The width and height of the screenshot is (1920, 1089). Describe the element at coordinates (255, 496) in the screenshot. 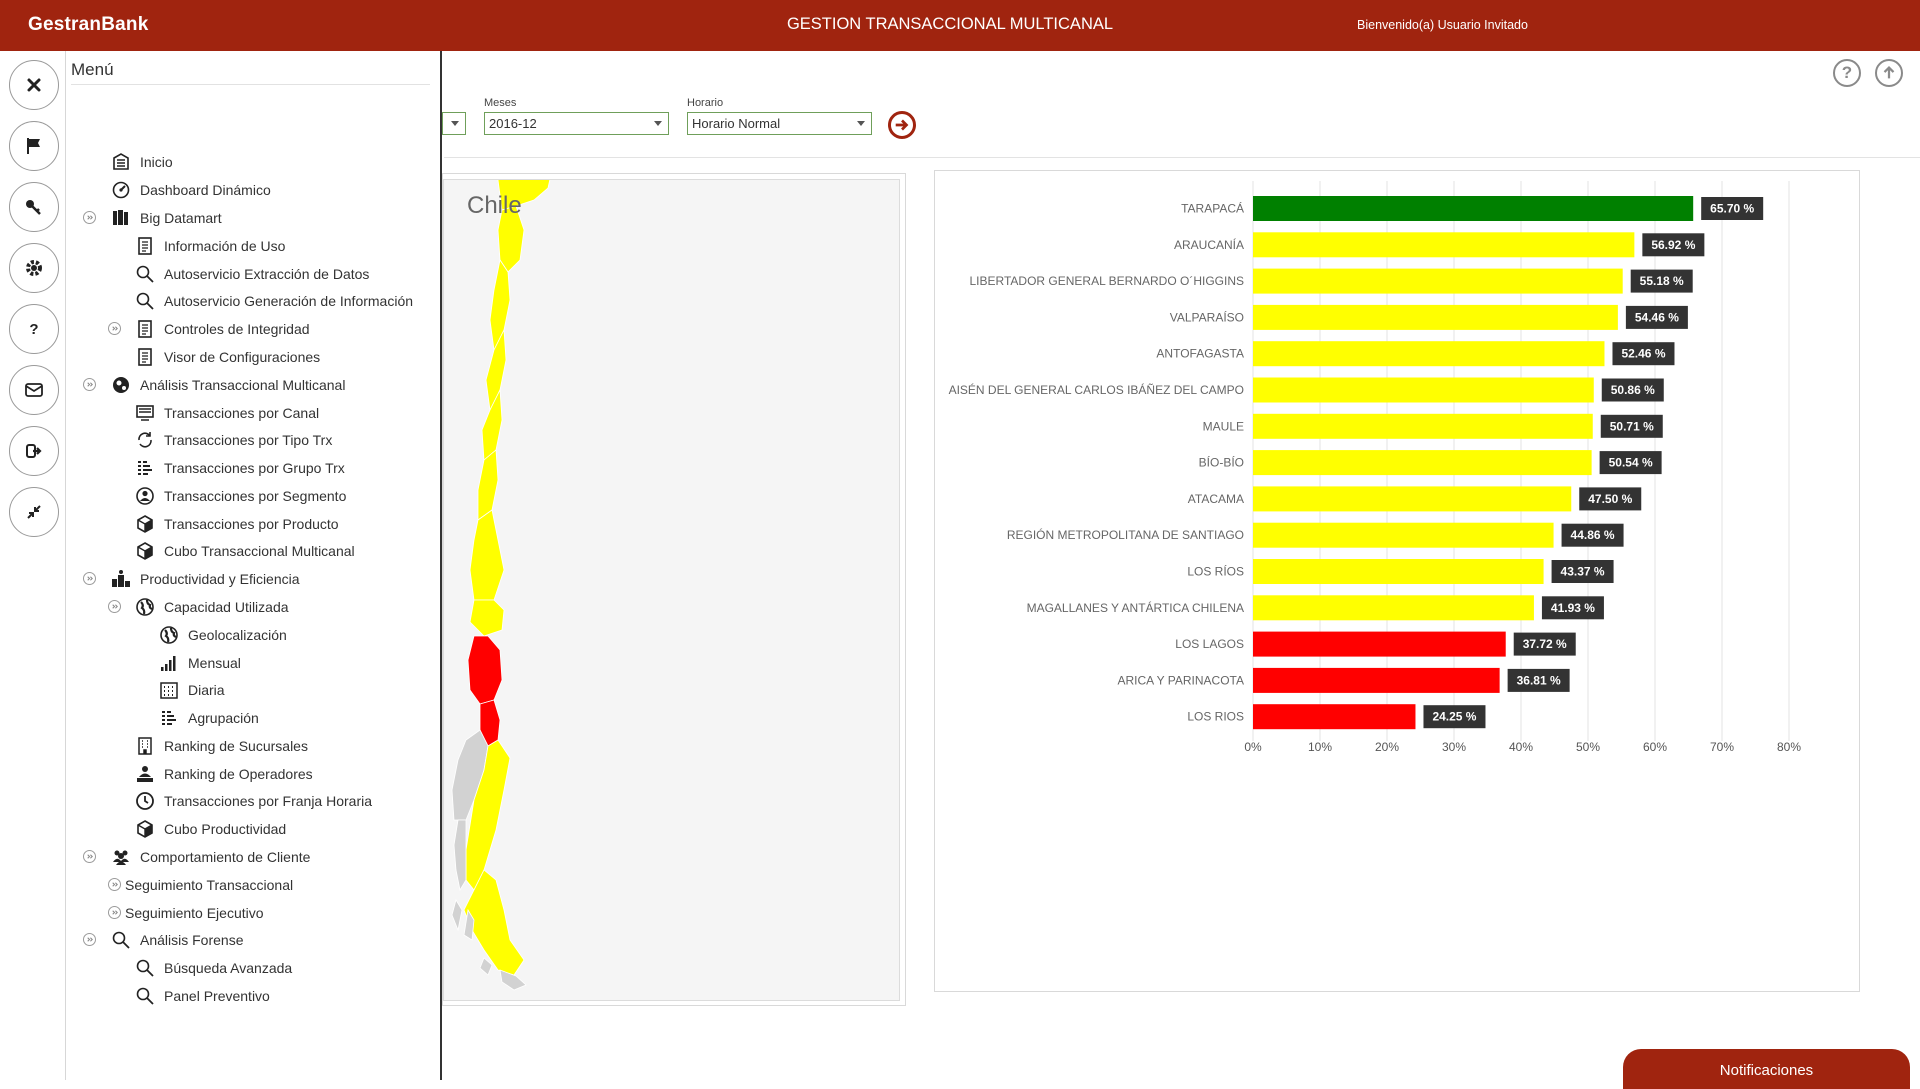

I see `menu-item-label: Transacciones por Segmento` at that location.